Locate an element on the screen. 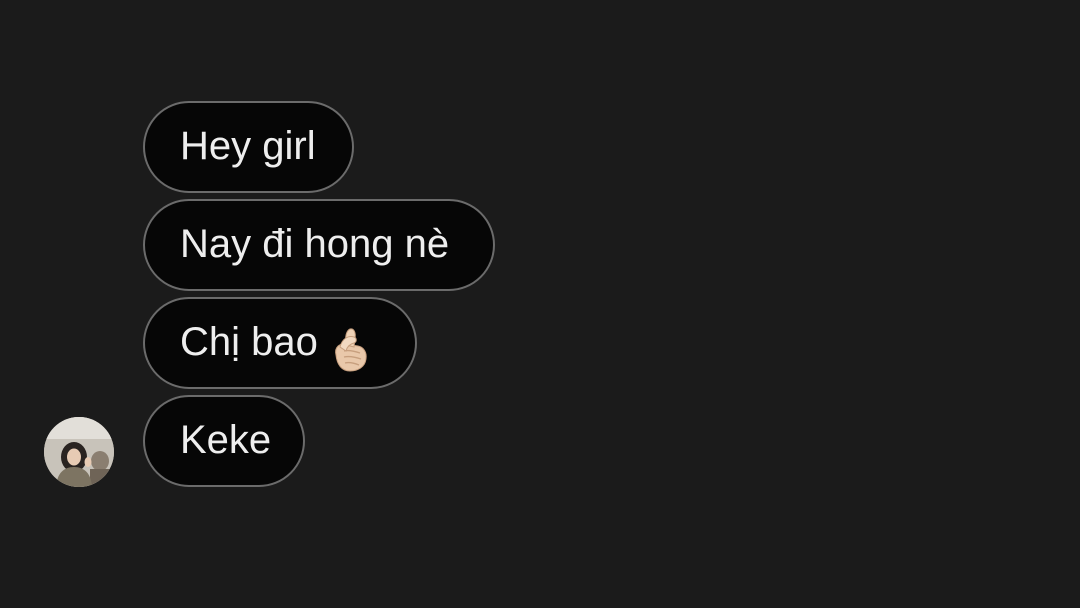 This screenshot has height=608, width=1080. message-bubble: Hey girl is located at coordinates (248, 147).